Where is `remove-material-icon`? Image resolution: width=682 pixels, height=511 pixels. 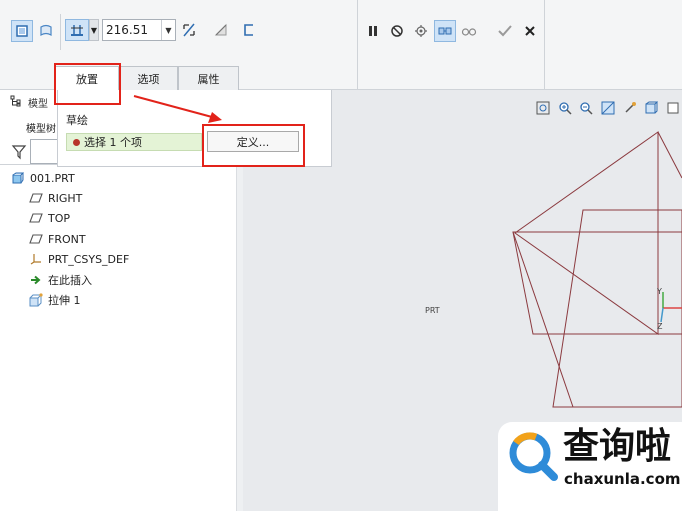 remove-material-icon is located at coordinates (220, 29).